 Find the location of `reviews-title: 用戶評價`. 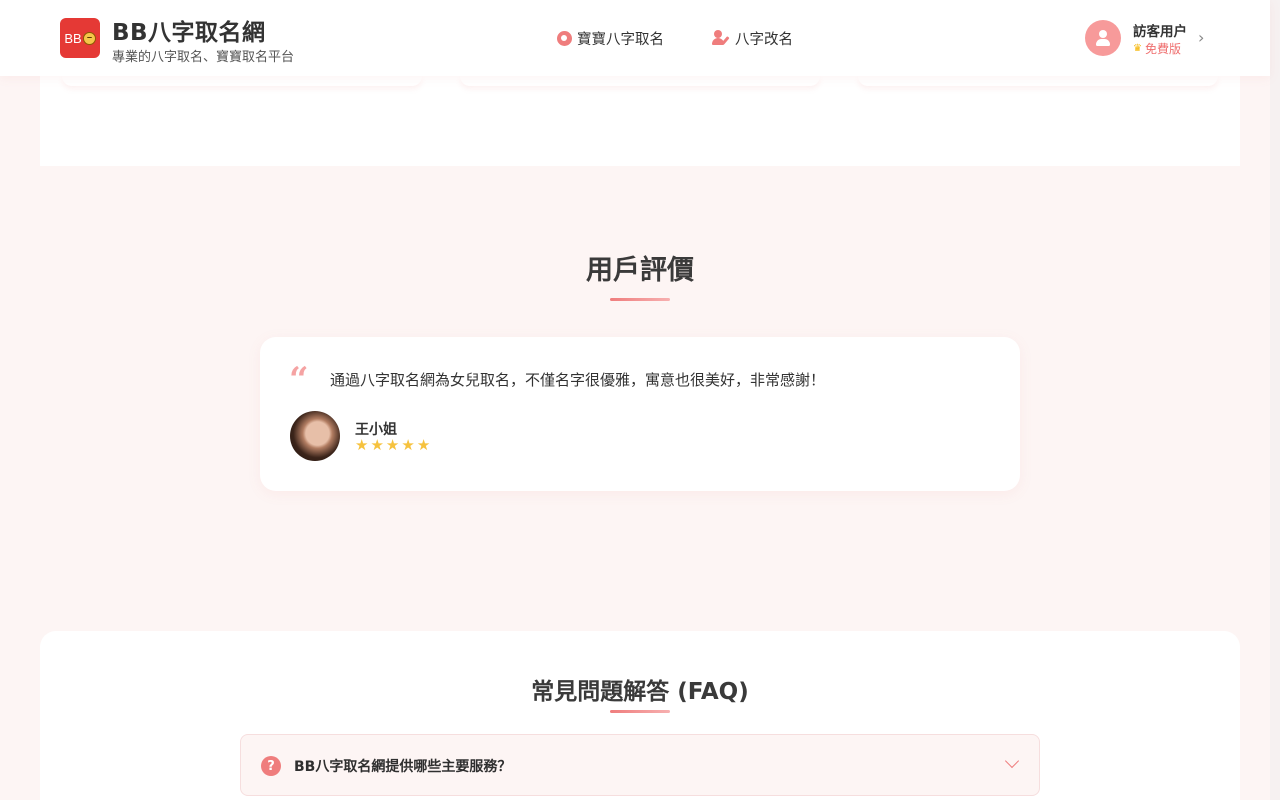

reviews-title: 用戶評價 is located at coordinates (640, 270).